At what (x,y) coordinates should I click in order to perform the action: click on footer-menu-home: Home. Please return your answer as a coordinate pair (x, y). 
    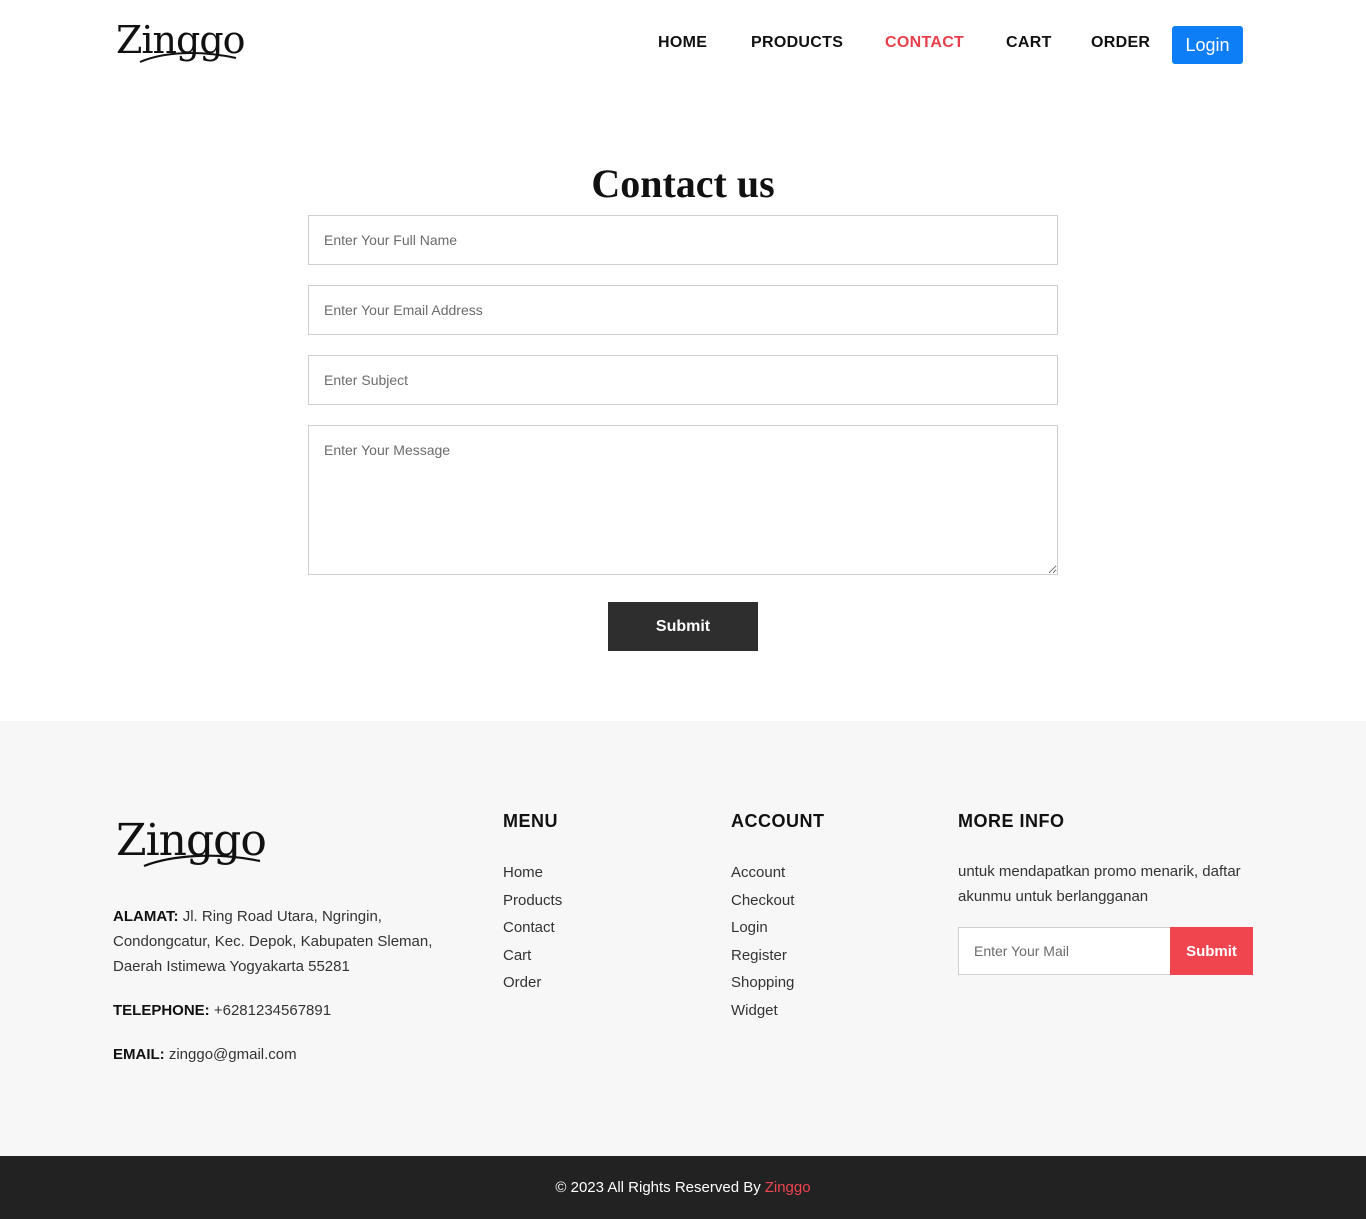
    Looking at the image, I should click on (532, 877).